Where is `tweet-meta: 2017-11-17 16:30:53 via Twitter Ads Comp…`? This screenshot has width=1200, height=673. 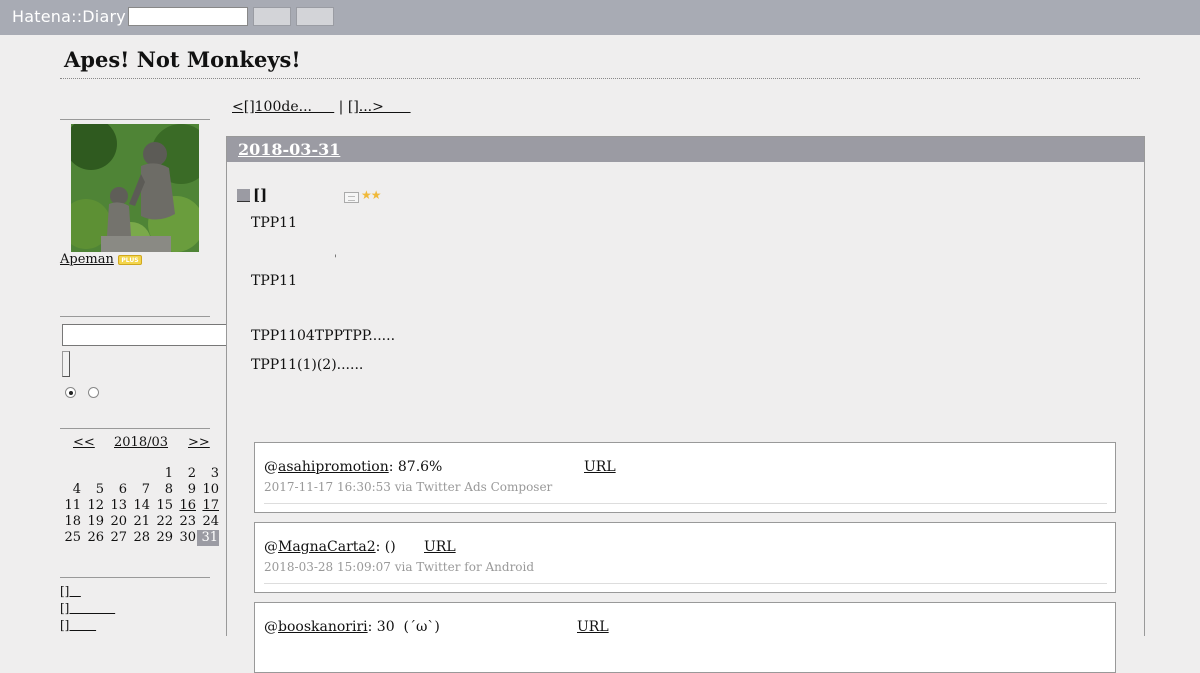 tweet-meta: 2017-11-17 16:30:53 via Twitter Ads Comp… is located at coordinates (408, 487).